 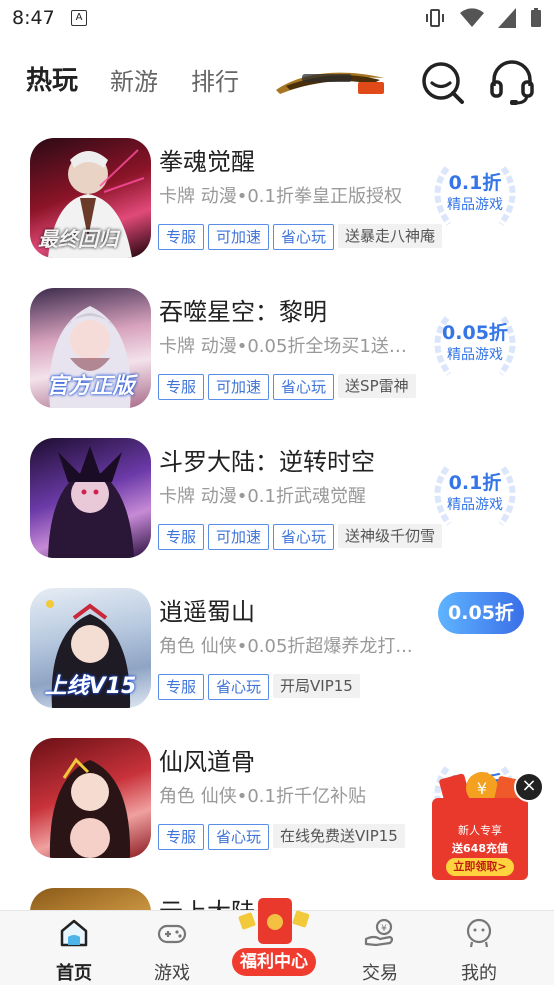 What do you see at coordinates (377, 386) in the screenshot?
I see `gift-tag: 送SP雷神` at bounding box center [377, 386].